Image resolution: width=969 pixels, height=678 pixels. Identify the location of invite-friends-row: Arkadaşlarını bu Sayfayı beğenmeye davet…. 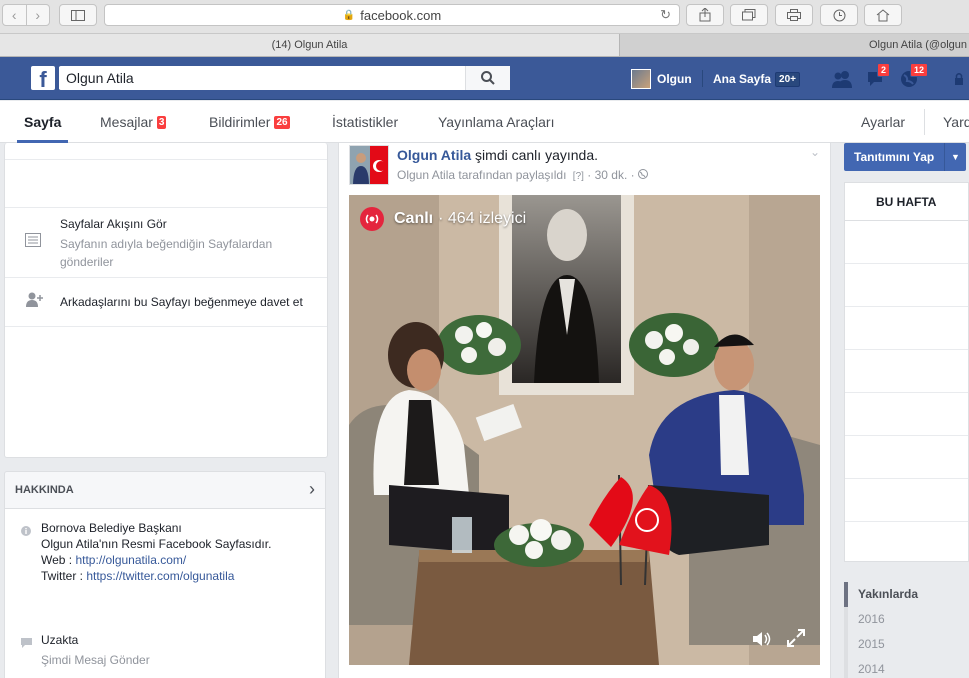
(166, 302).